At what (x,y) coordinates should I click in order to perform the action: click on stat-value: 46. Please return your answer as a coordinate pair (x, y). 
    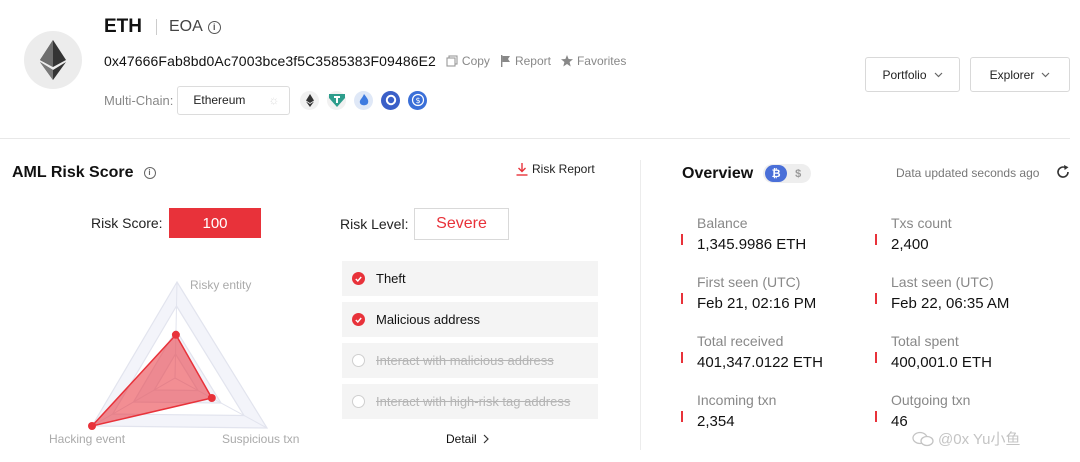
    Looking at the image, I should click on (899, 421).